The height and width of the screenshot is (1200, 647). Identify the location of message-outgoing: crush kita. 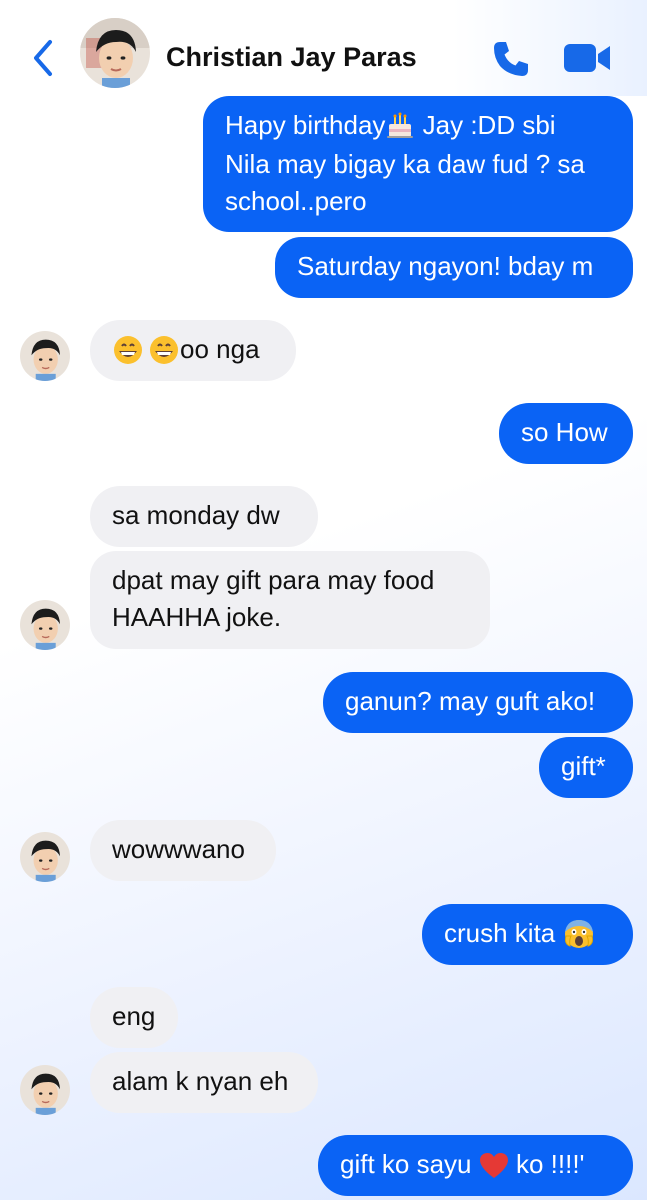
(527, 934).